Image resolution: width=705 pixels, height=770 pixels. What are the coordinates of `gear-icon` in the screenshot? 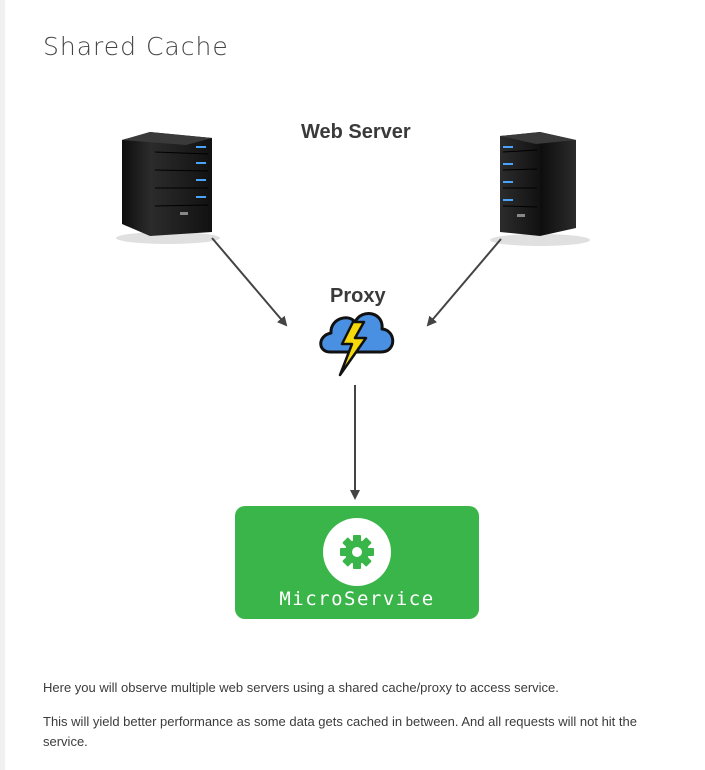 It's located at (357, 552).